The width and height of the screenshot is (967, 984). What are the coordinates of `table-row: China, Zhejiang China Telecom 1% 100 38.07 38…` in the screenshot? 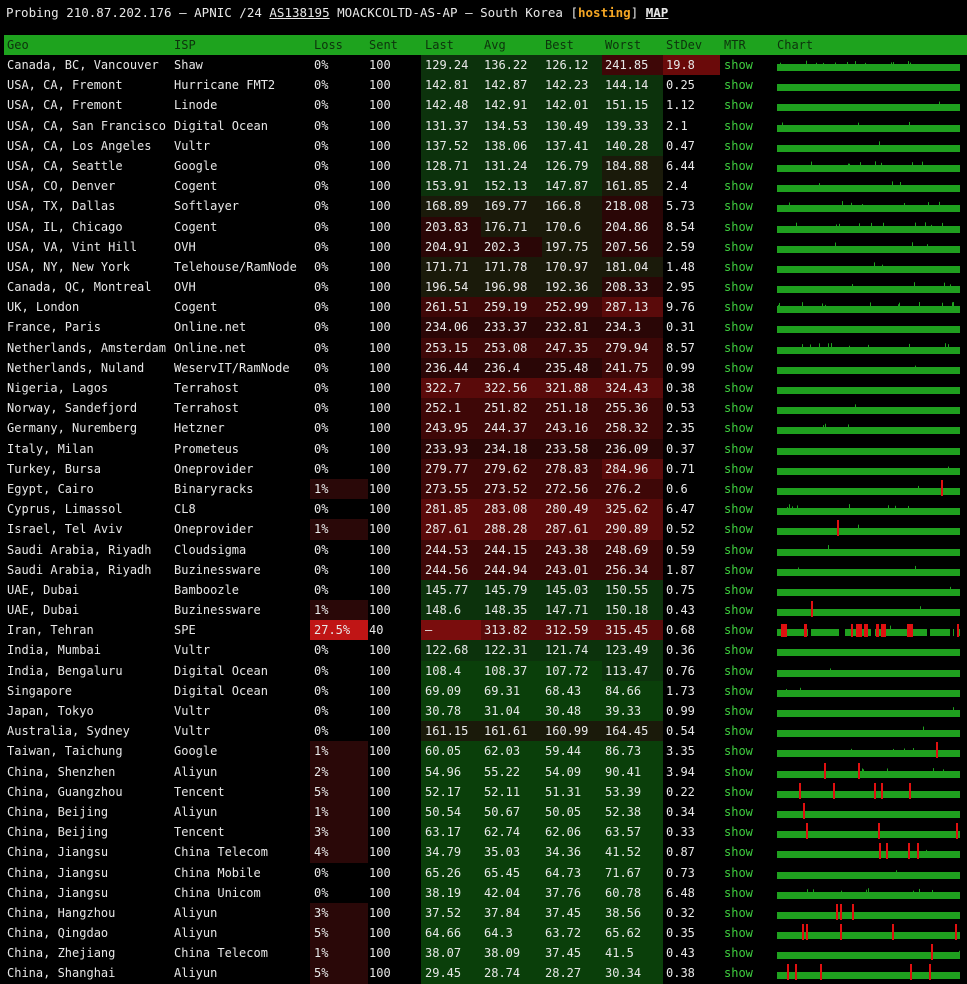 It's located at (485, 953).